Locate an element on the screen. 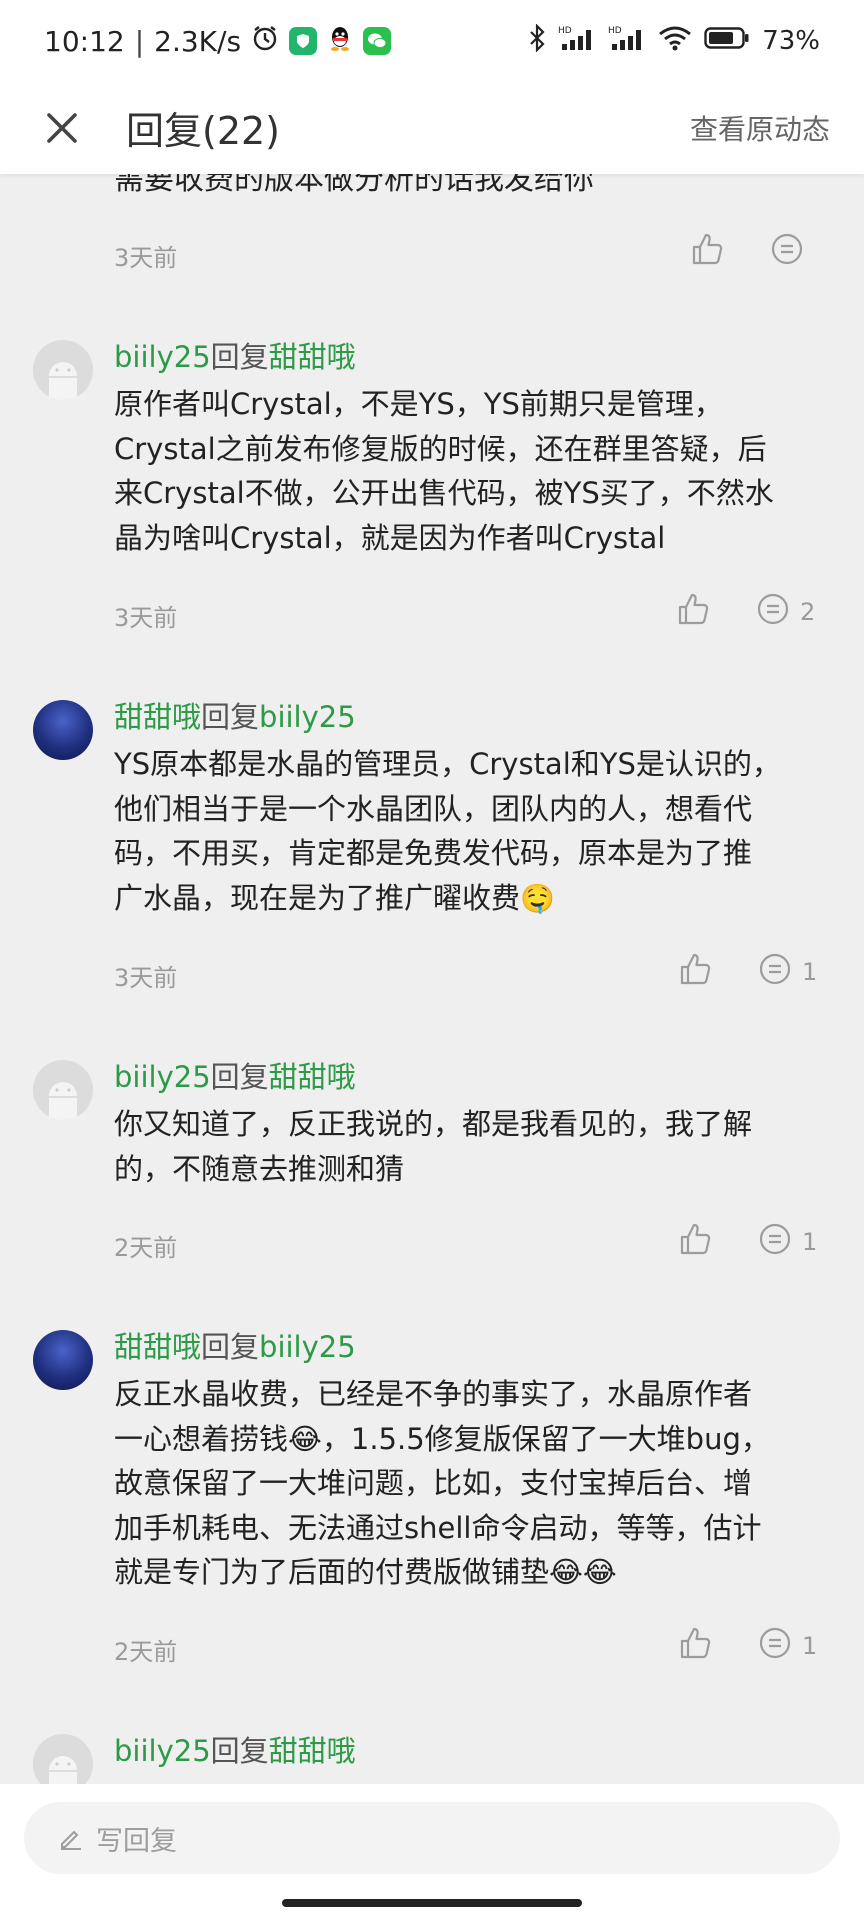  shield-app-icon is located at coordinates (303, 41).